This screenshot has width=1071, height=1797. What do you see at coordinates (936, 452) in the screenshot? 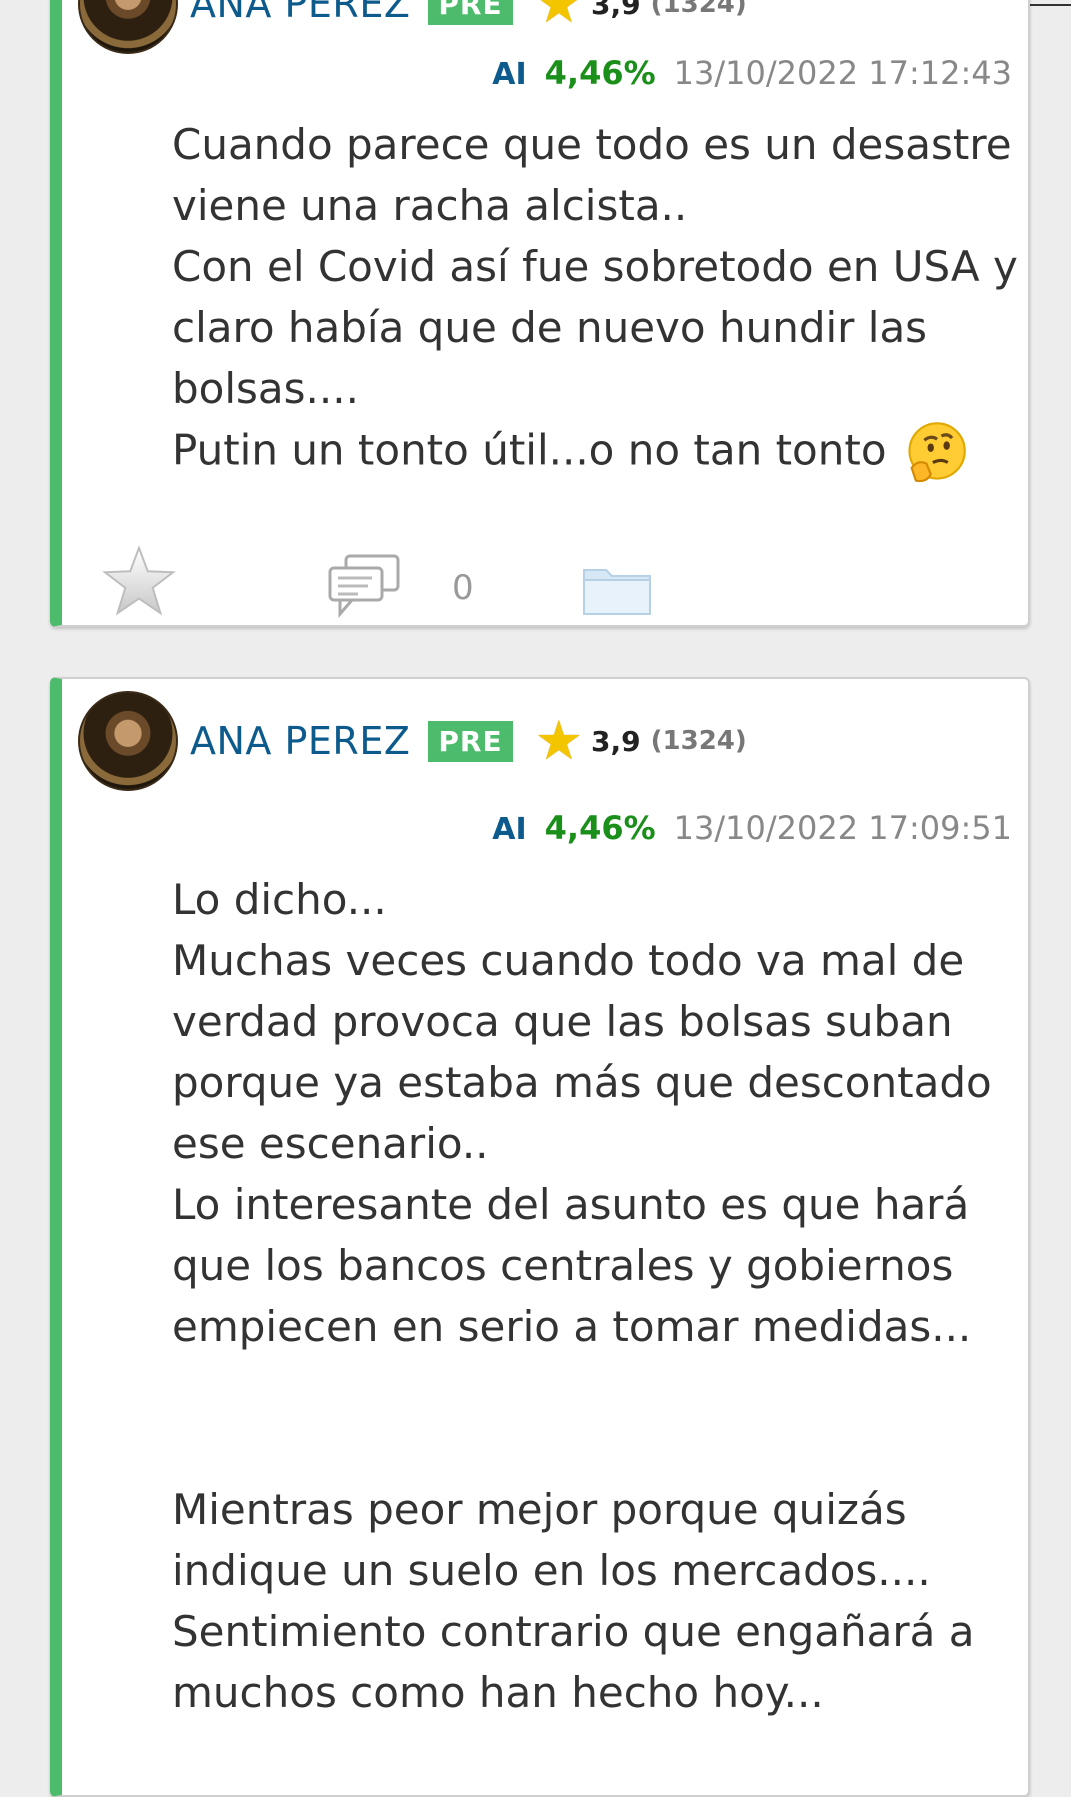
I see `thinking-face-emoji` at bounding box center [936, 452].